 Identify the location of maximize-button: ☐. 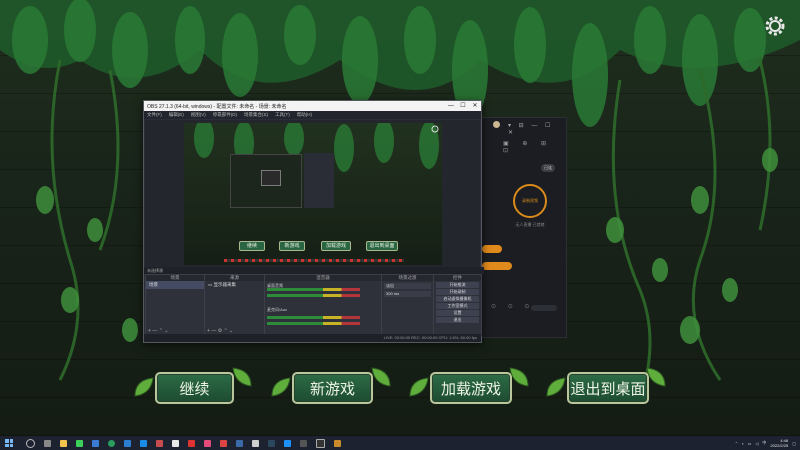
(463, 106).